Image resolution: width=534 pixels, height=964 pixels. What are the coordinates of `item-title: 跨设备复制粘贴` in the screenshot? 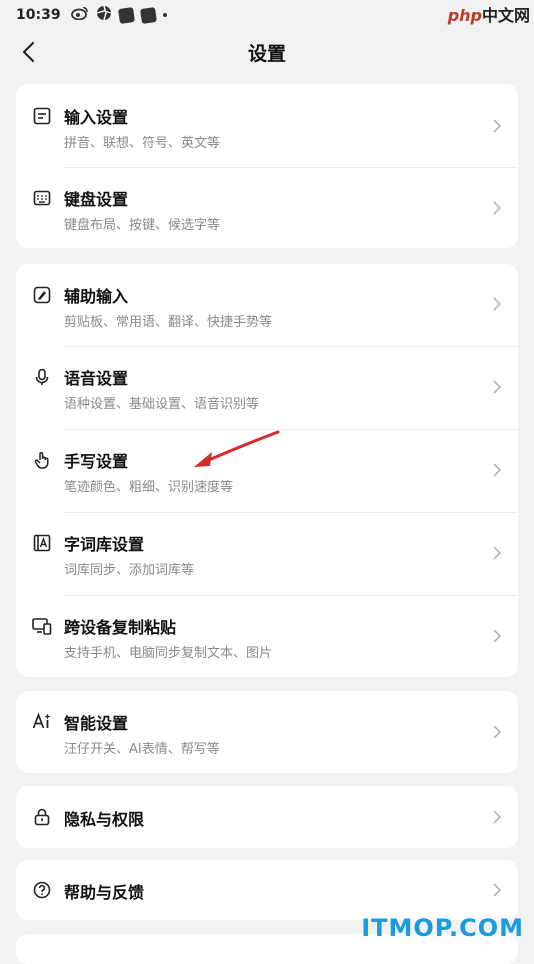 It's located at (120, 626).